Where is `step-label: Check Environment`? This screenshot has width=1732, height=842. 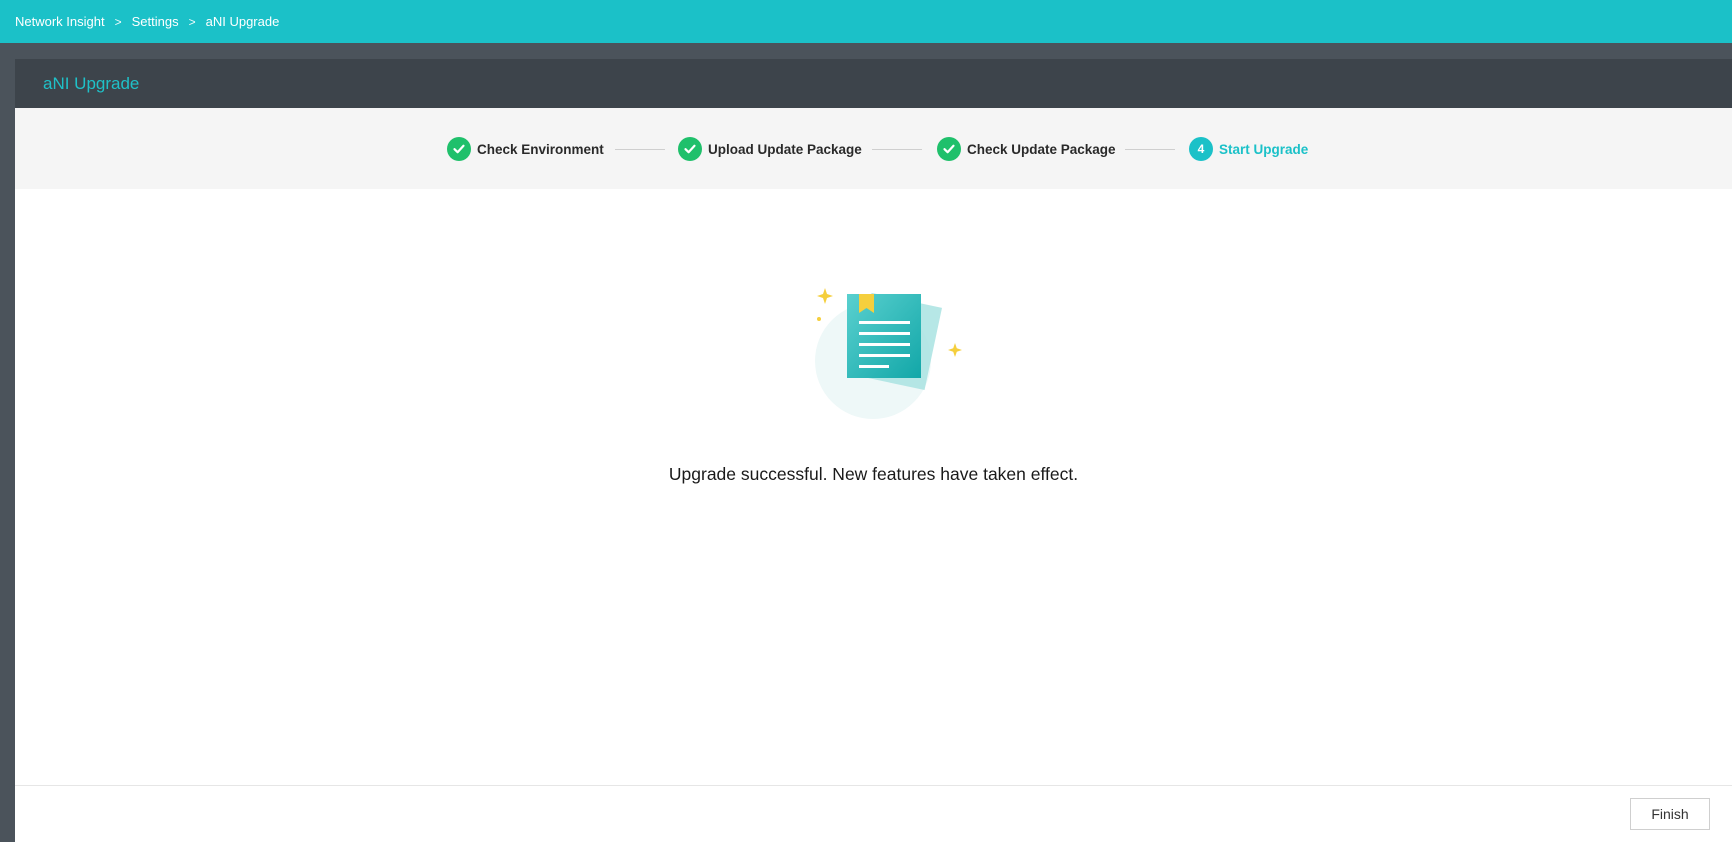 step-label: Check Environment is located at coordinates (540, 149).